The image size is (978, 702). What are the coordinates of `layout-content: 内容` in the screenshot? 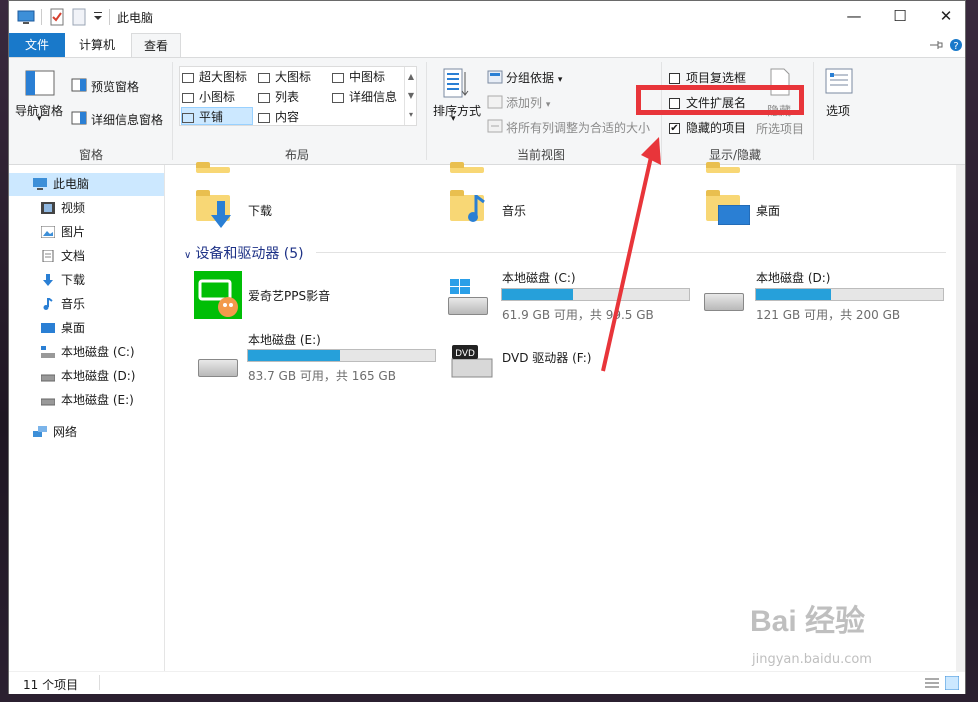 It's located at (278, 116).